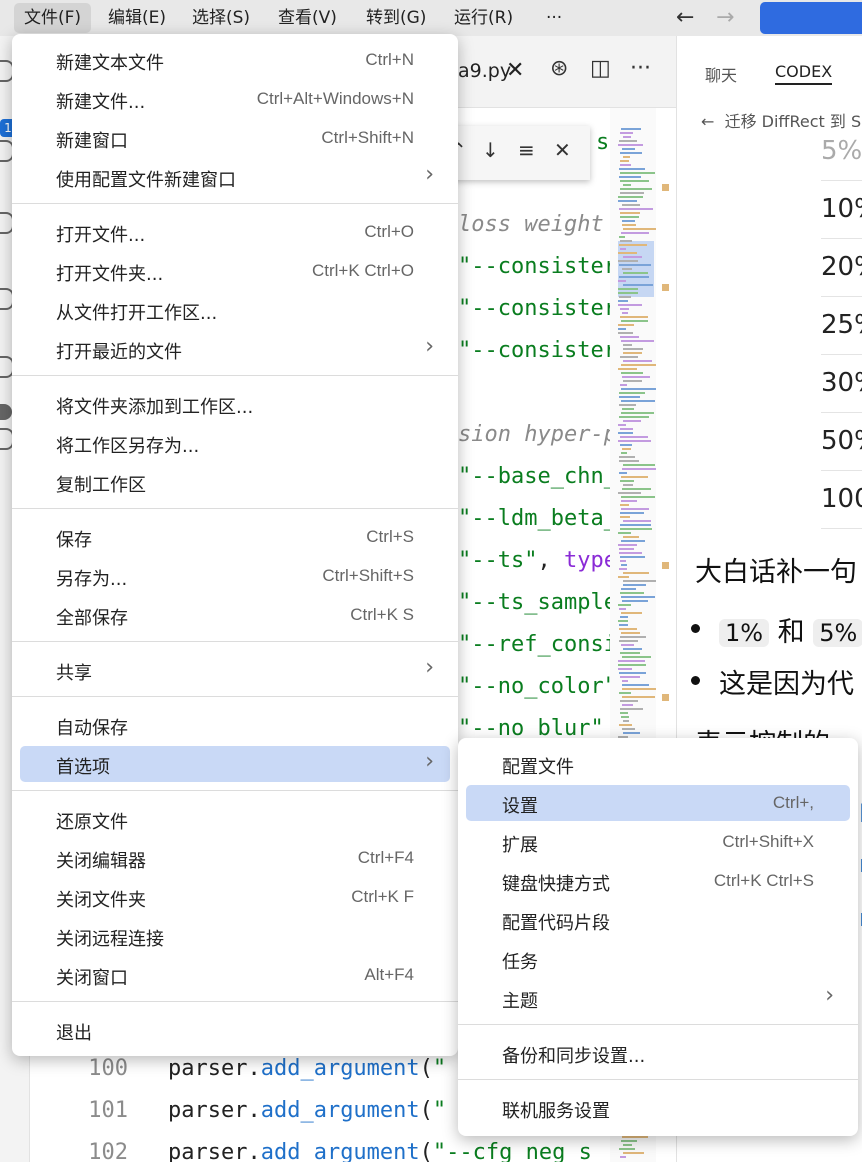 The width and height of the screenshot is (862, 1162). Describe the element at coordinates (235, 615) in the screenshot. I see `menu-item: 全部保存 Ctrl+K S` at that location.